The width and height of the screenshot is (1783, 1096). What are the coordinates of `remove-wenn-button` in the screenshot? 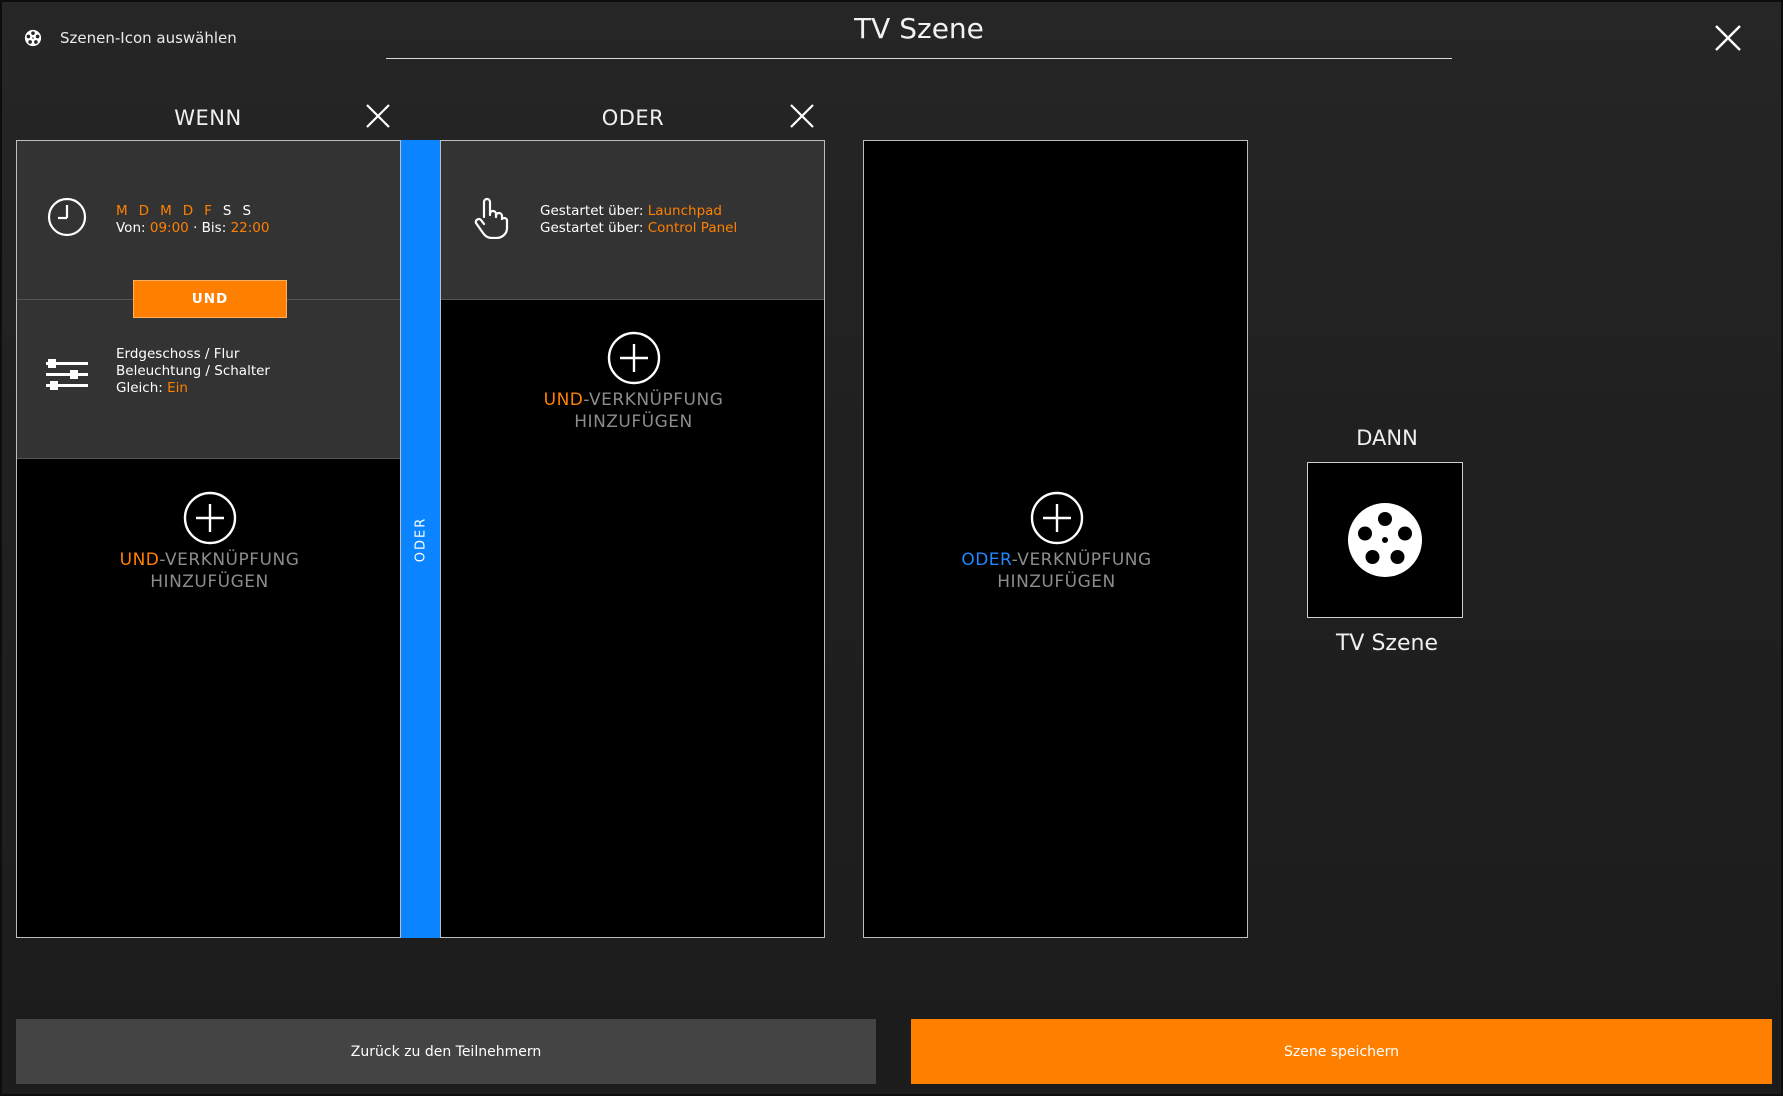 It's located at (378, 116).